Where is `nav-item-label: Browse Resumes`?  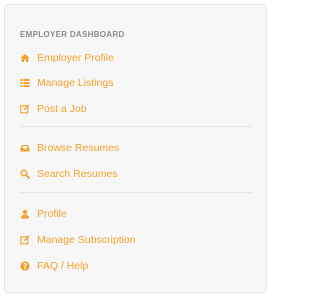
nav-item-label: Browse Resumes is located at coordinates (78, 148).